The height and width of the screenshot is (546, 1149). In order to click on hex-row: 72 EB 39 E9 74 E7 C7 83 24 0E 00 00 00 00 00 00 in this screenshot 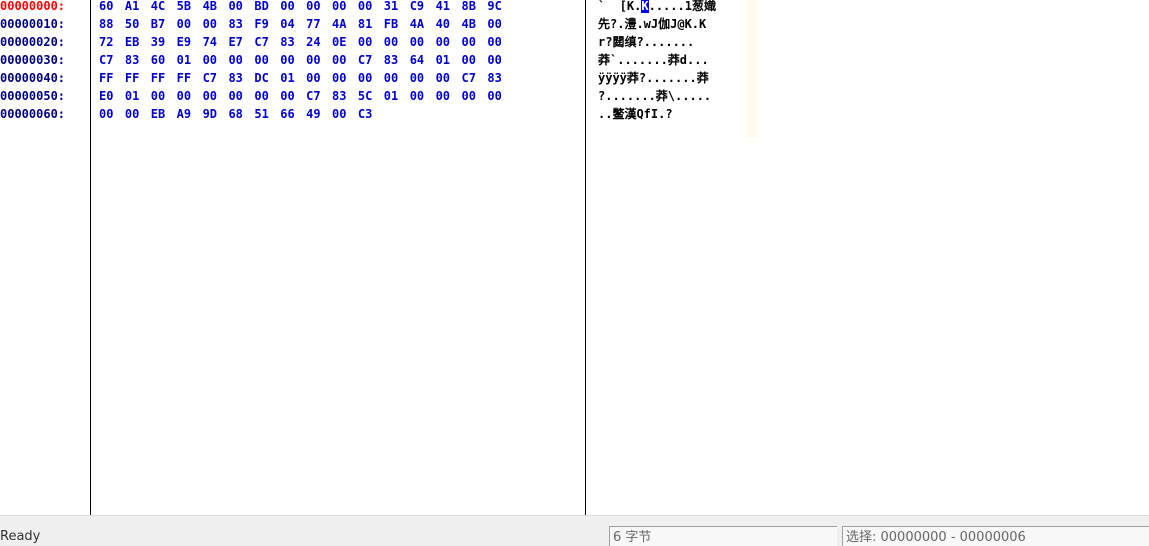, I will do `click(306, 42)`.